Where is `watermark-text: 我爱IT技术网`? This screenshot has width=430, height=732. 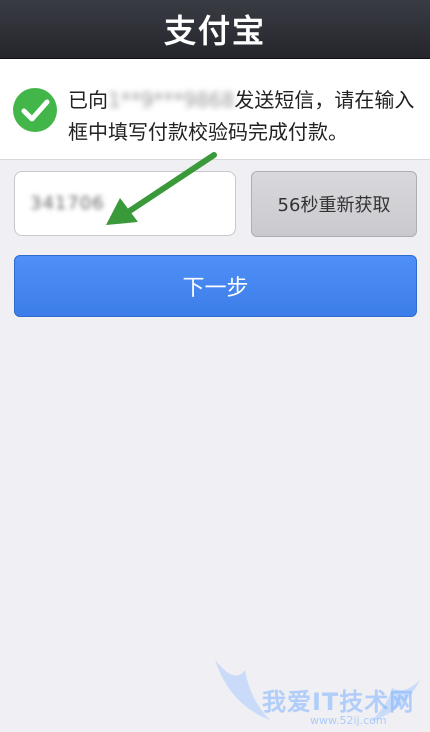 watermark-text: 我爱IT技术网 is located at coordinates (338, 702).